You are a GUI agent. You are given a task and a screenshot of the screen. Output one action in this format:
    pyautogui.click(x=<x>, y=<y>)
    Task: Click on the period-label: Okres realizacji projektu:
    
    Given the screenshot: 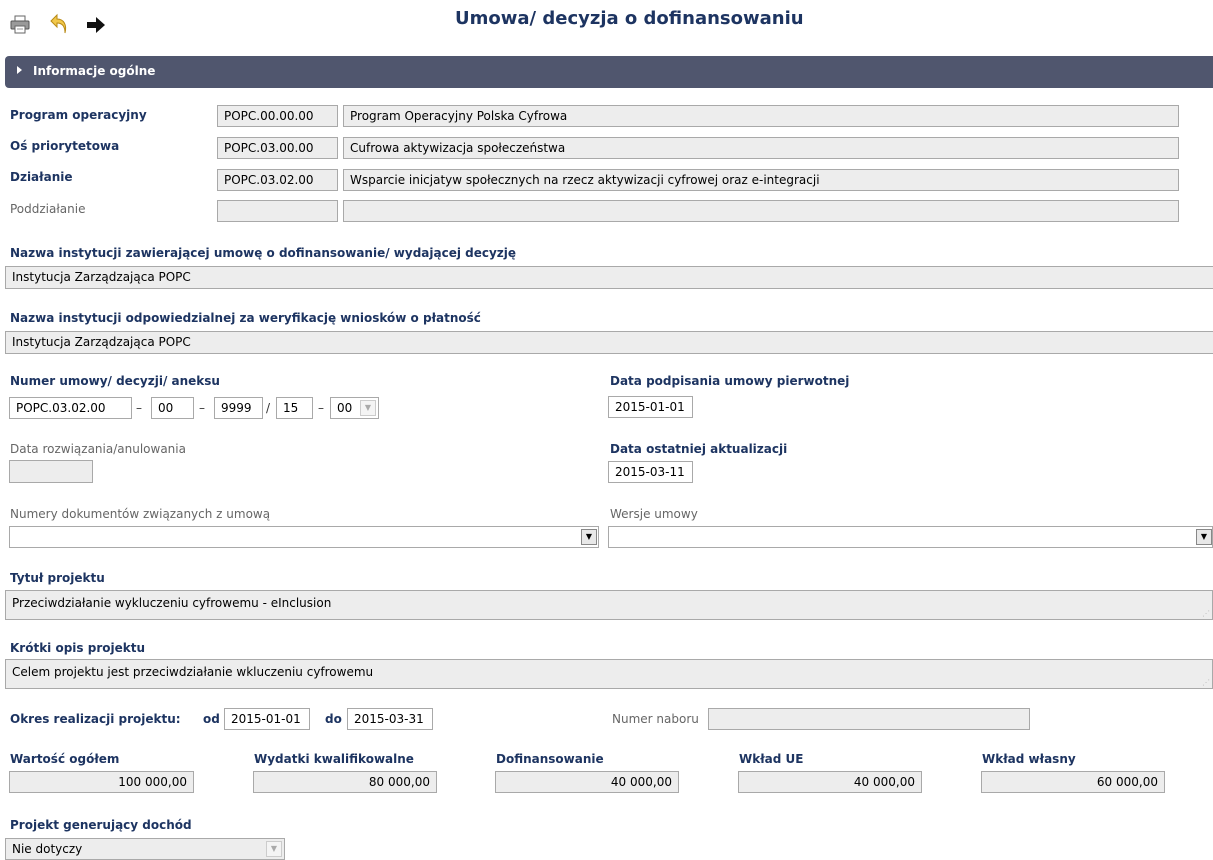 What is the action you would take?
    pyautogui.click(x=95, y=719)
    